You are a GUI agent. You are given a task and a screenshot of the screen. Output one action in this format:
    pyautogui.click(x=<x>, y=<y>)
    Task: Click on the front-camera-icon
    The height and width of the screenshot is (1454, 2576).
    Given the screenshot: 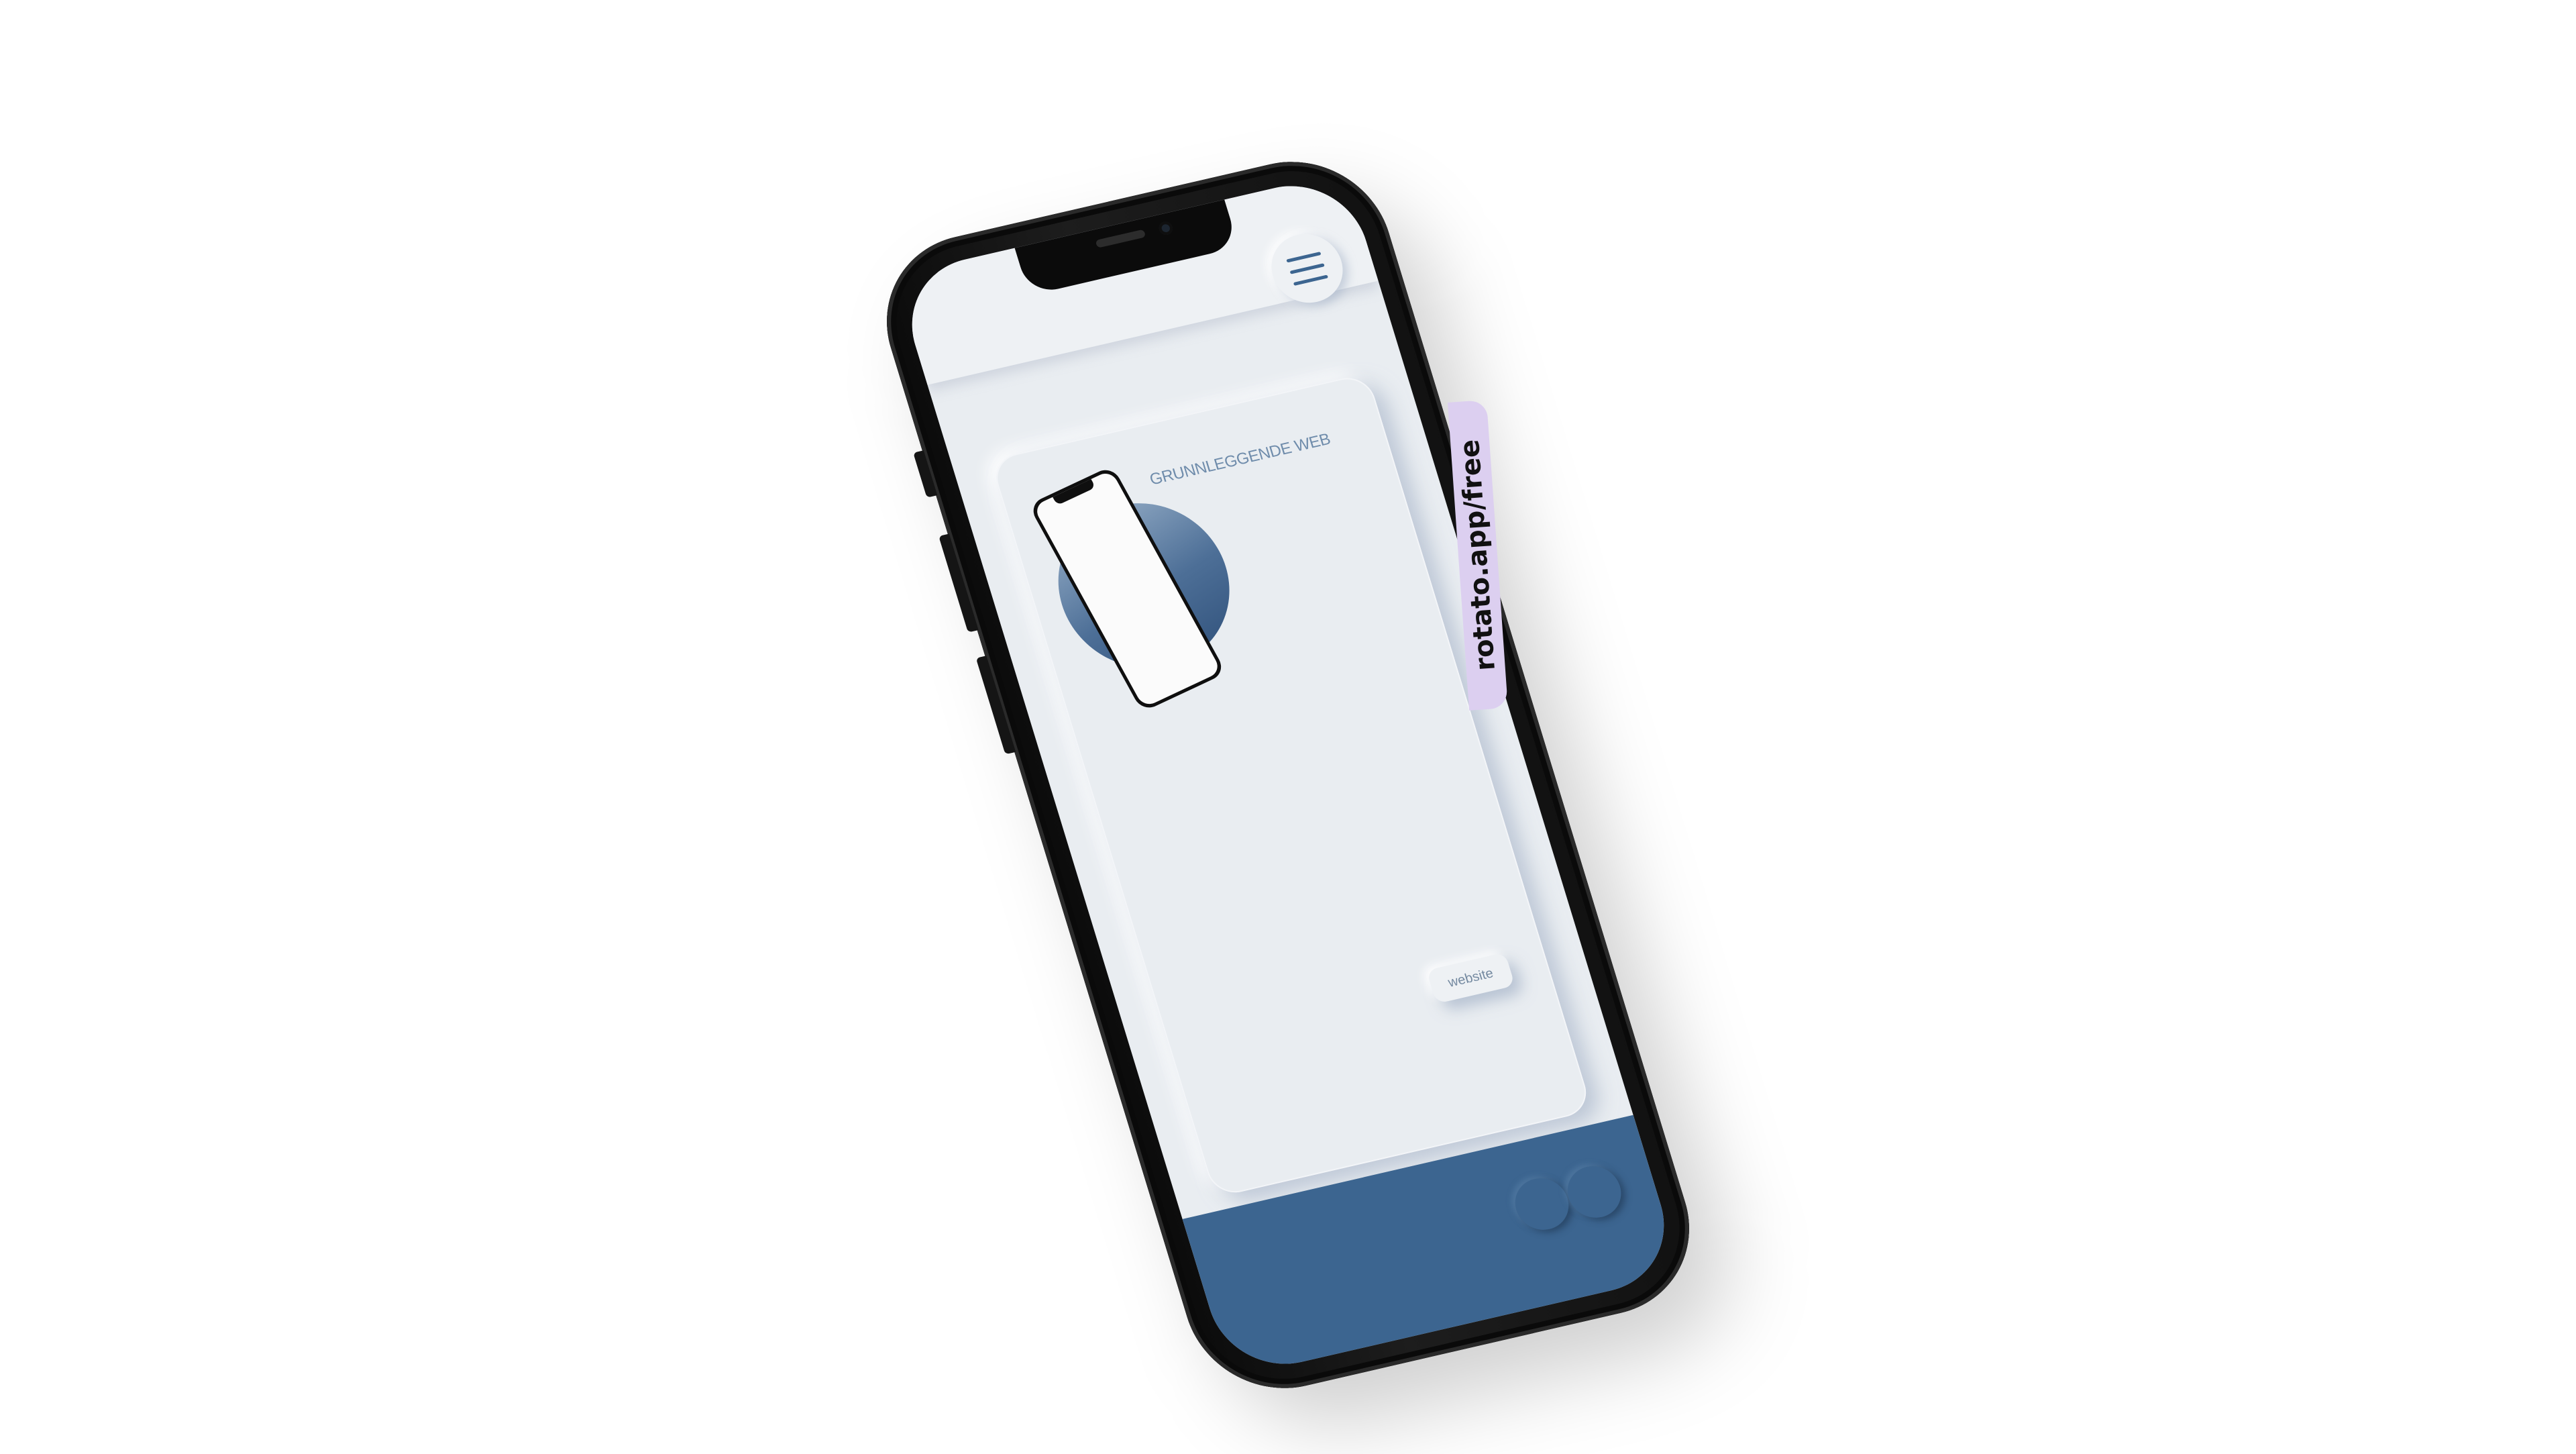 What is the action you would take?
    pyautogui.click(x=1166, y=228)
    